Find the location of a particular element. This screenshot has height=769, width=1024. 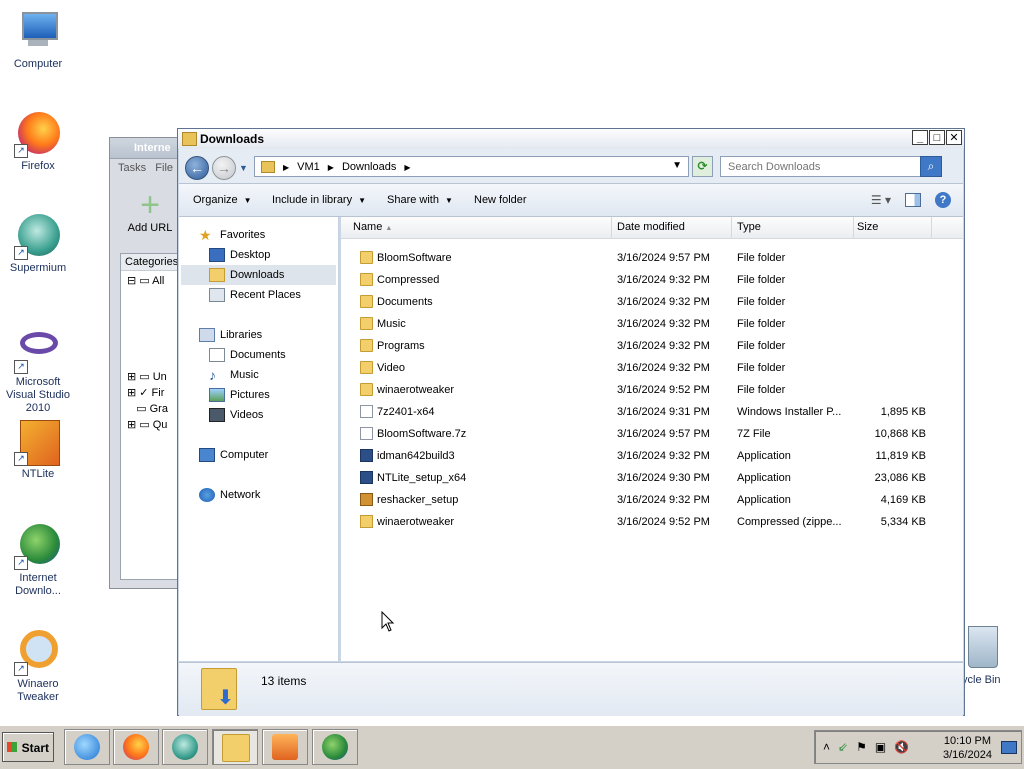

clock: 10:10 PM 3/16/2024 is located at coordinates (967, 748).